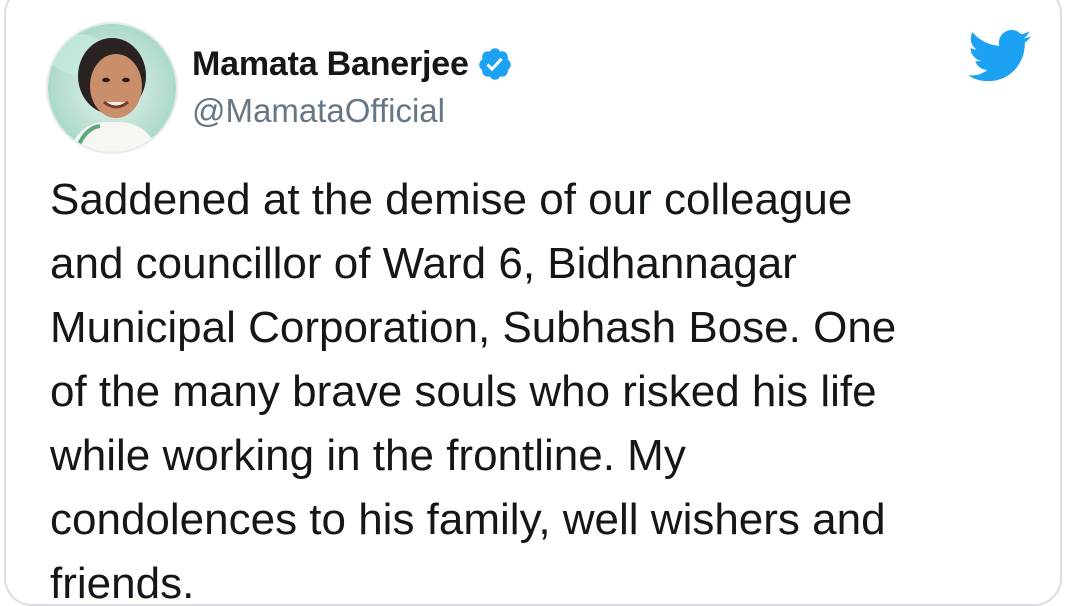 Image resolution: width=1068 pixels, height=606 pixels. I want to click on author-row: Mamata Banerjee, so click(352, 64).